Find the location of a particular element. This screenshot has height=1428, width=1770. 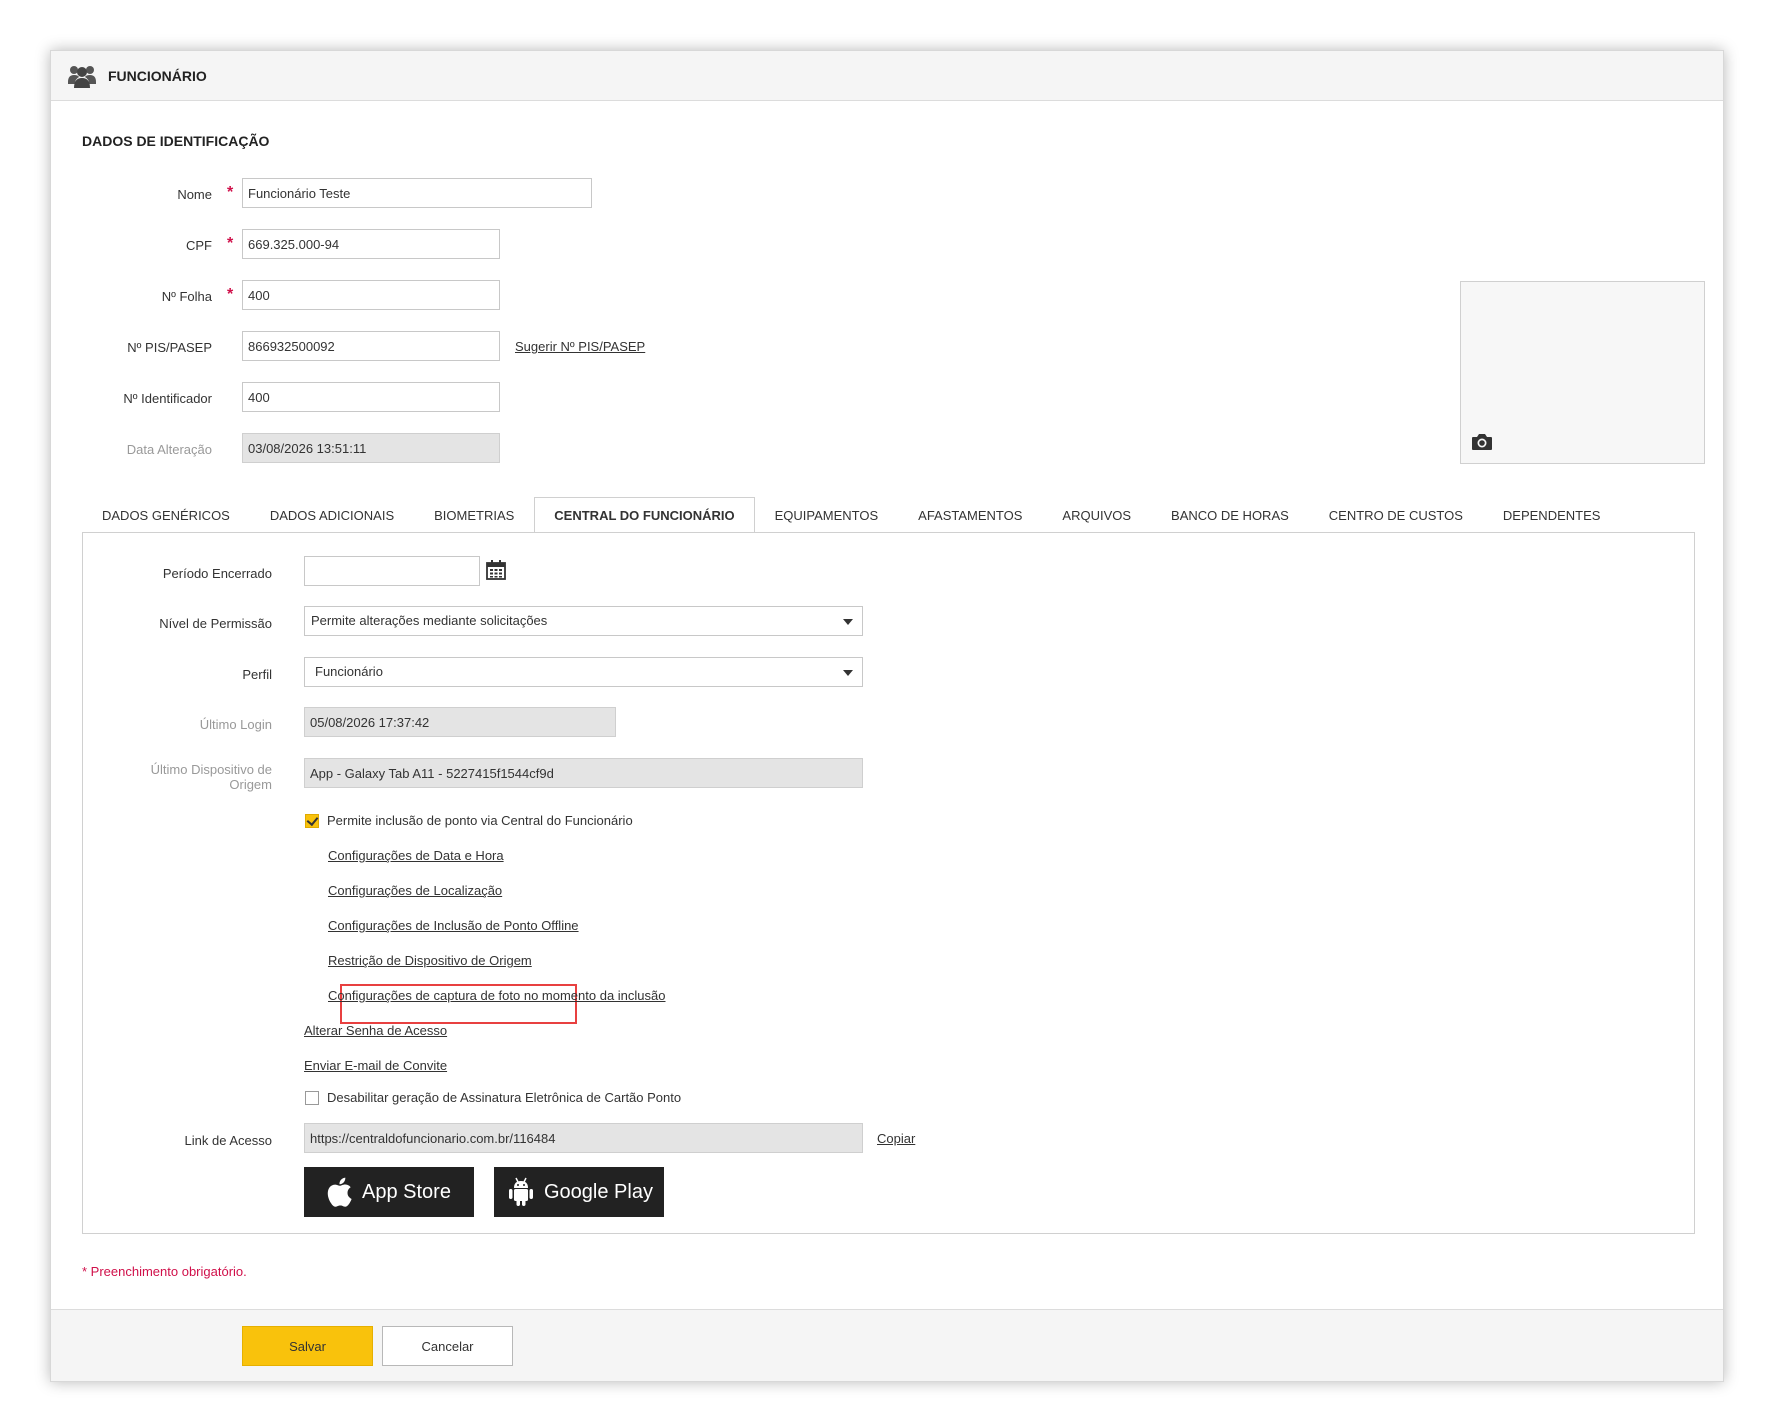

periodo-label: Período Encerrado is located at coordinates (217, 573).